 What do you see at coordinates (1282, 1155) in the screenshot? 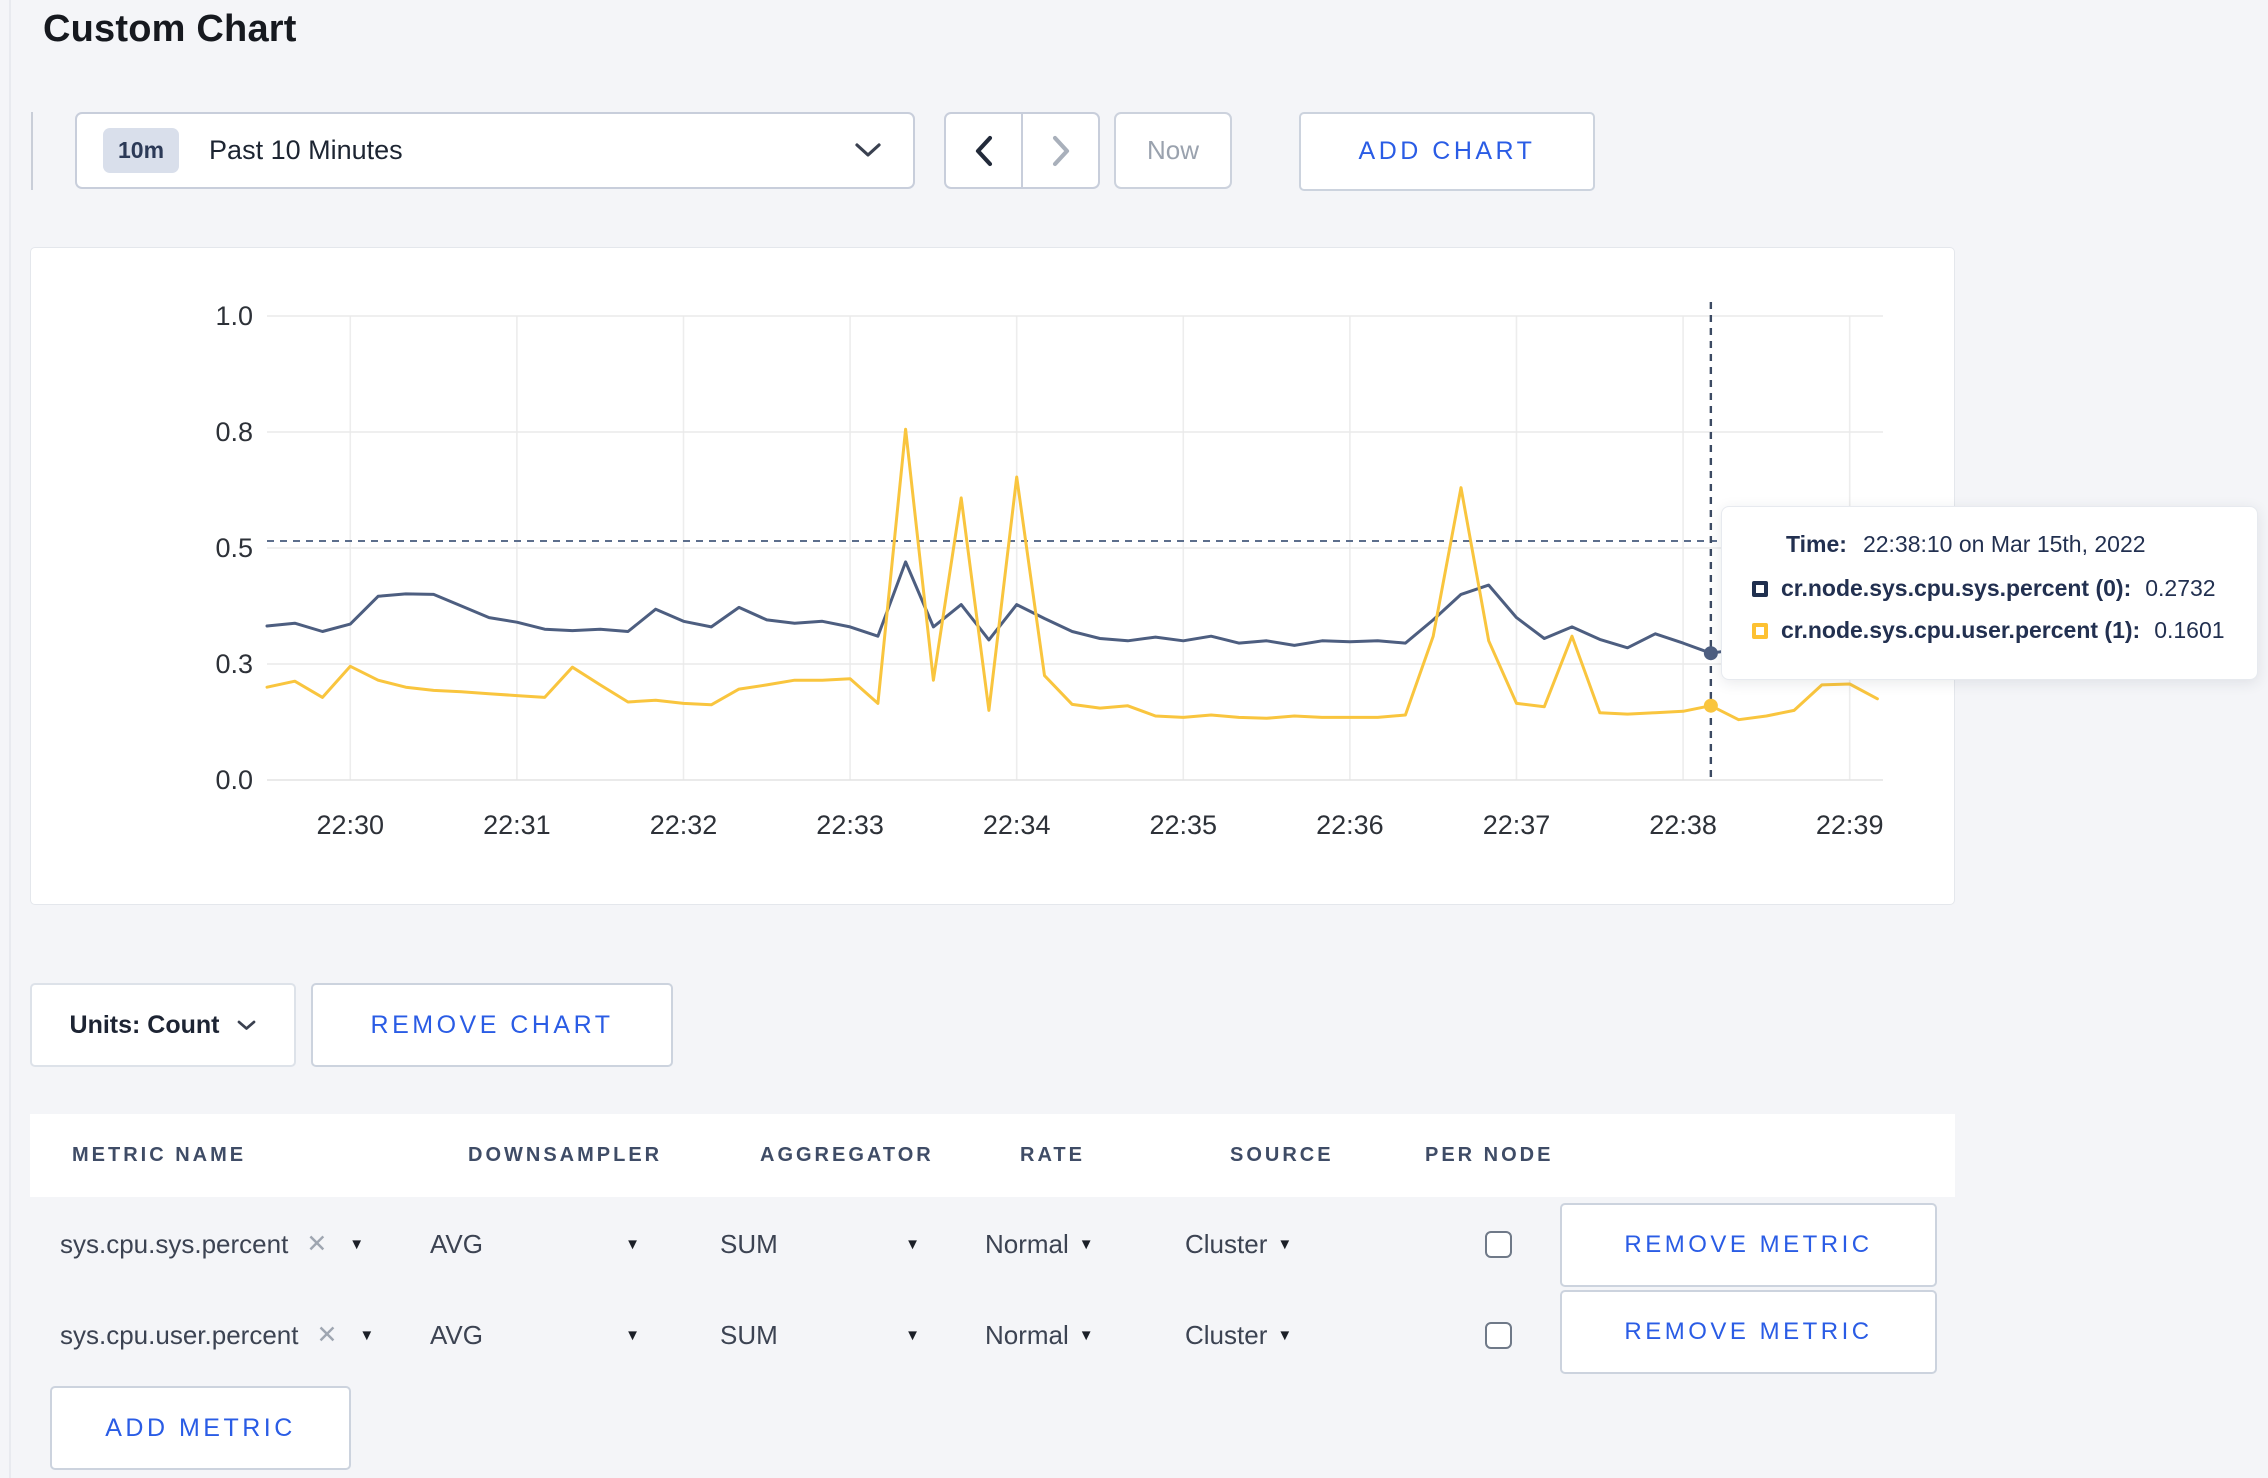
I see `column-header-source: SOURCE` at bounding box center [1282, 1155].